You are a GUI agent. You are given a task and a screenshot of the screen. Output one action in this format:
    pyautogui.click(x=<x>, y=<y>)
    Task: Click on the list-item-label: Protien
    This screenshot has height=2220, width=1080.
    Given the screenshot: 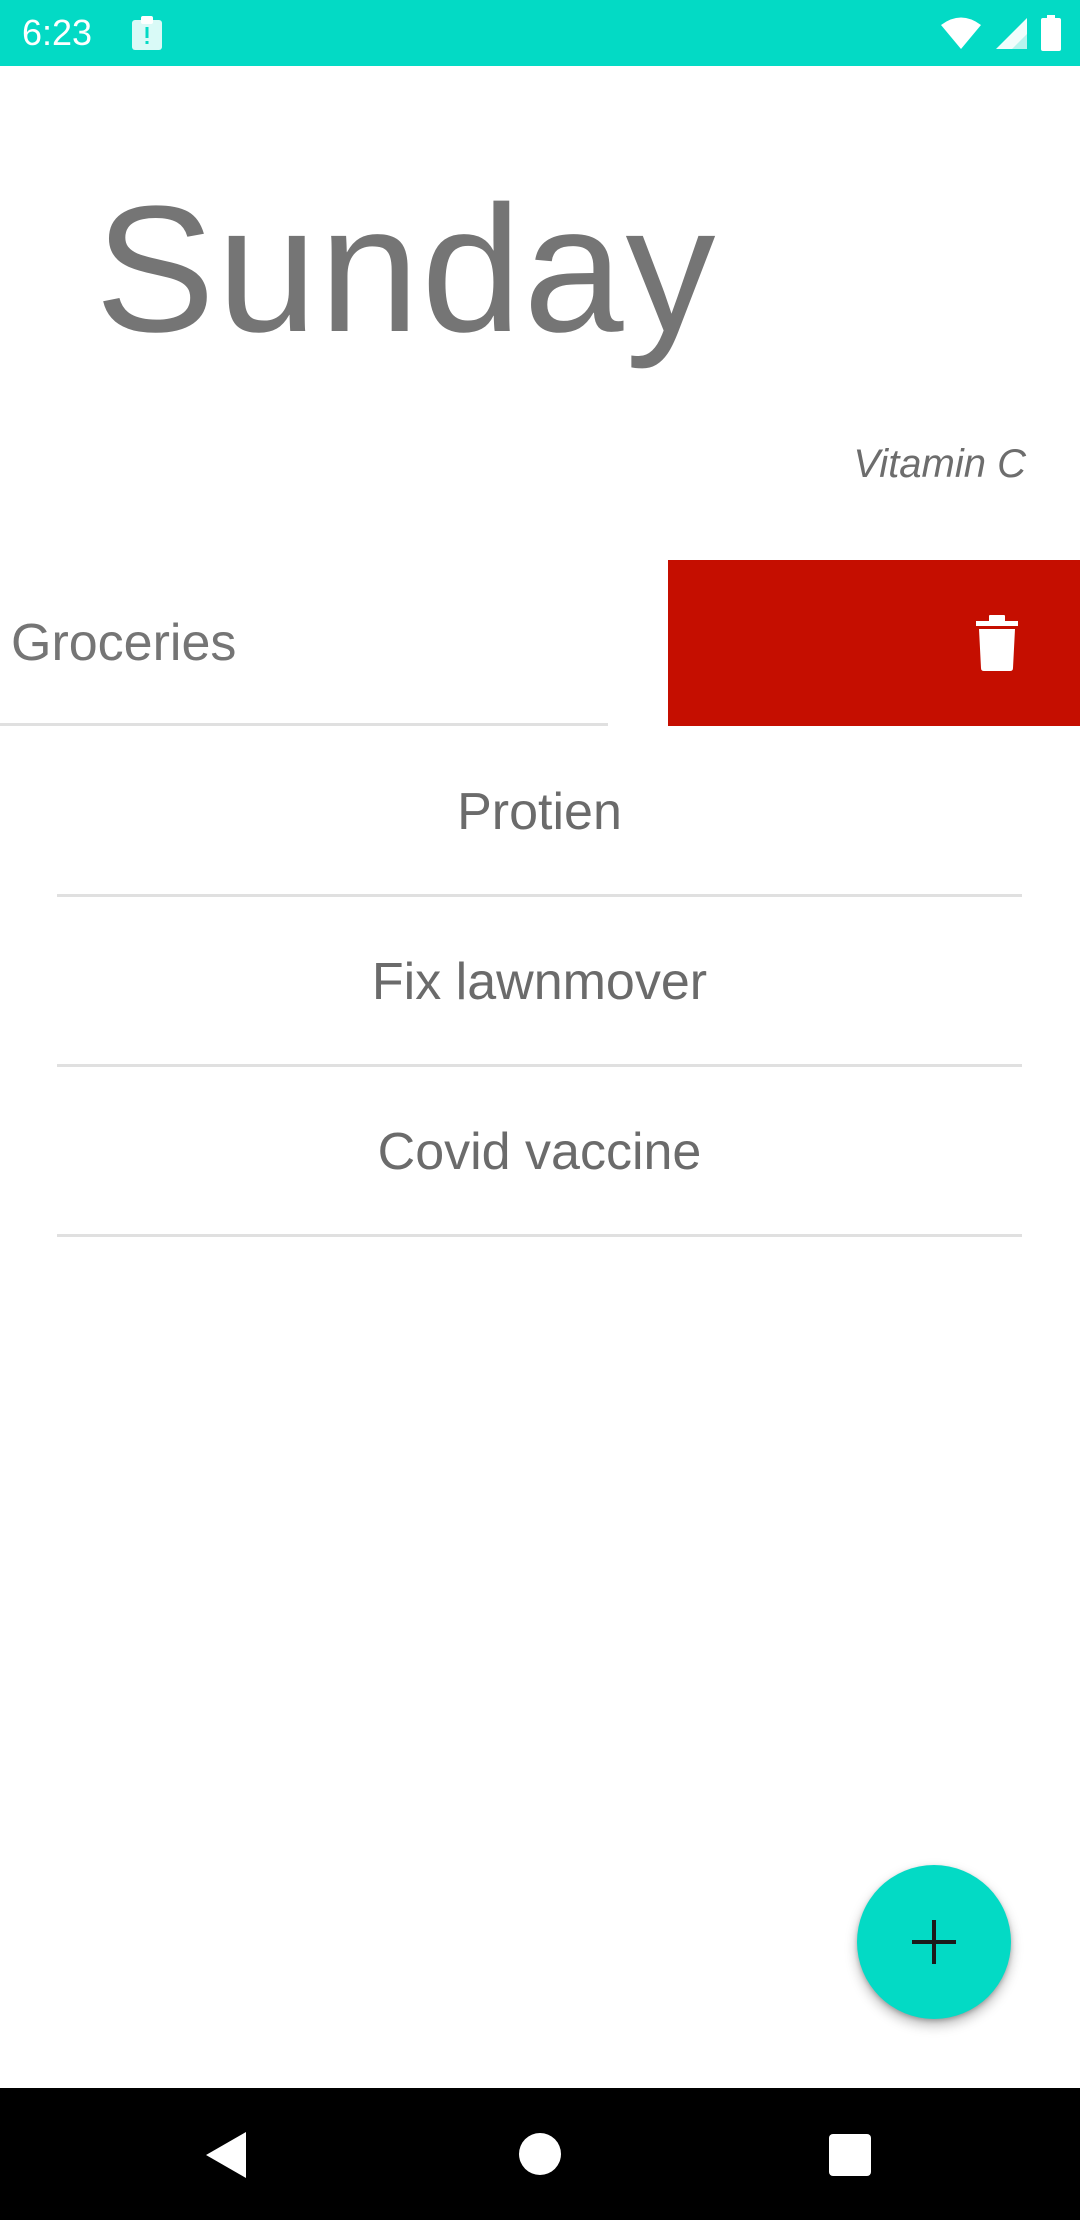 What is the action you would take?
    pyautogui.click(x=539, y=812)
    